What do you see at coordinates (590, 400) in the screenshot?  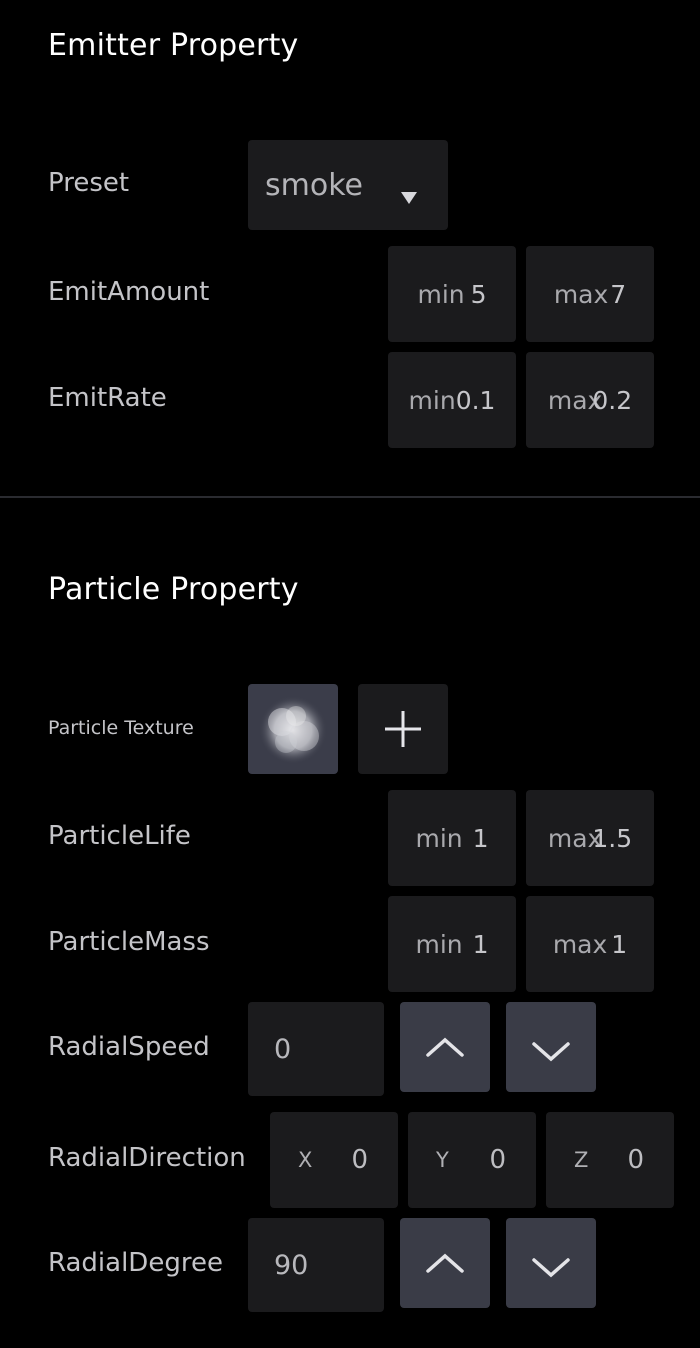 I see `emit-rate-max-input: max 0.2` at bounding box center [590, 400].